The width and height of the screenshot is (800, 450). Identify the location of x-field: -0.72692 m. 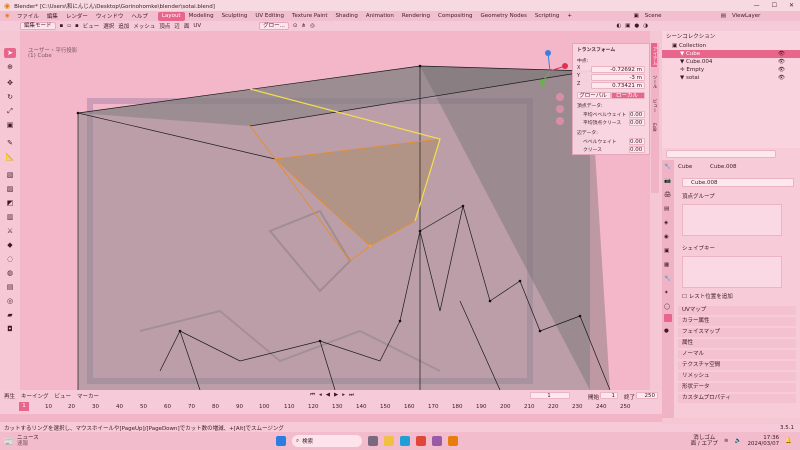
(618, 69).